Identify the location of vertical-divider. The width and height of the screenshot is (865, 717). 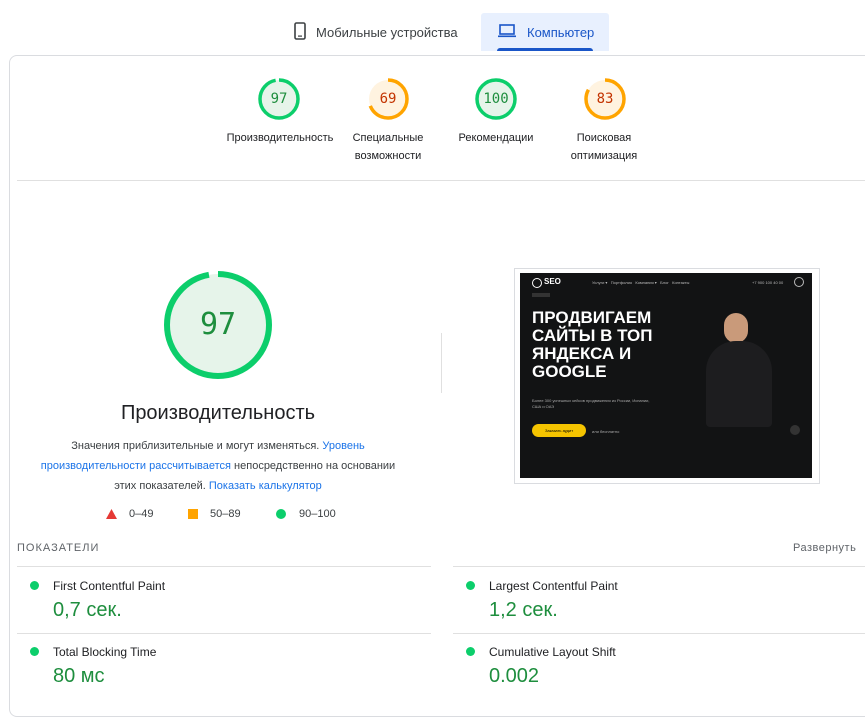
(441, 363).